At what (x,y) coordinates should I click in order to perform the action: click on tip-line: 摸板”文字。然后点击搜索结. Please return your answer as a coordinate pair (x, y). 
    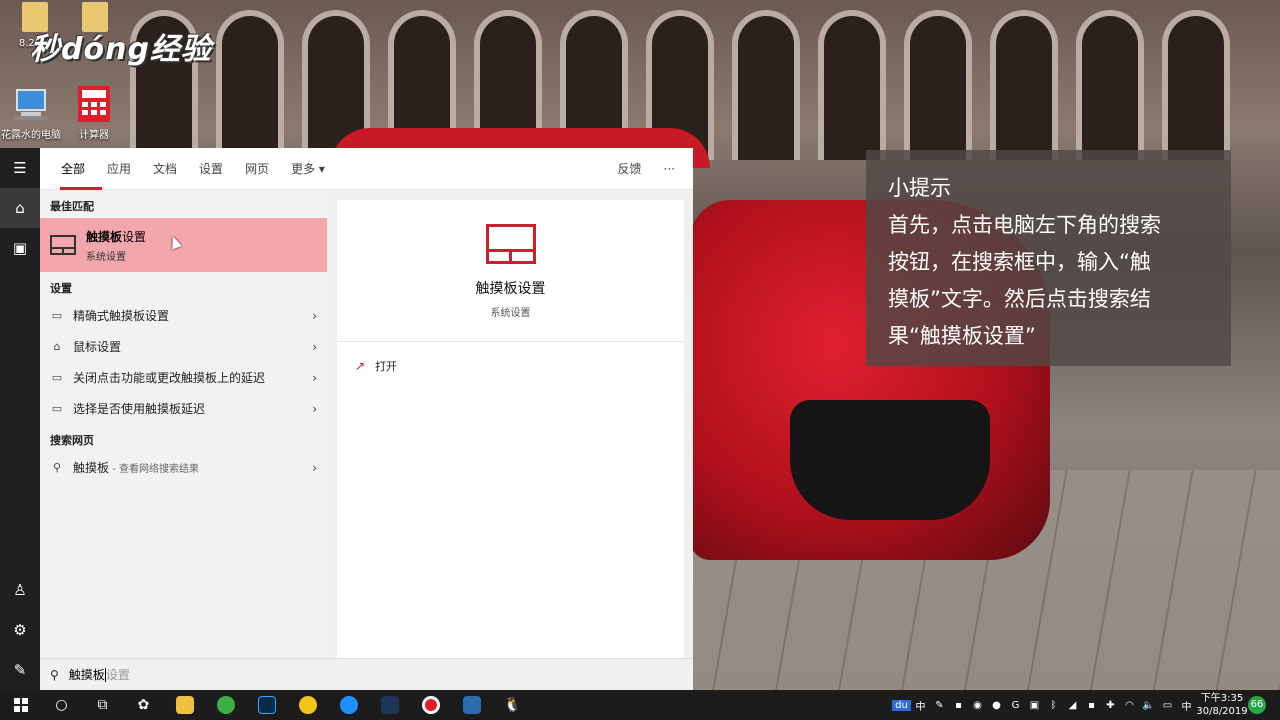
    Looking at the image, I should click on (1019, 299).